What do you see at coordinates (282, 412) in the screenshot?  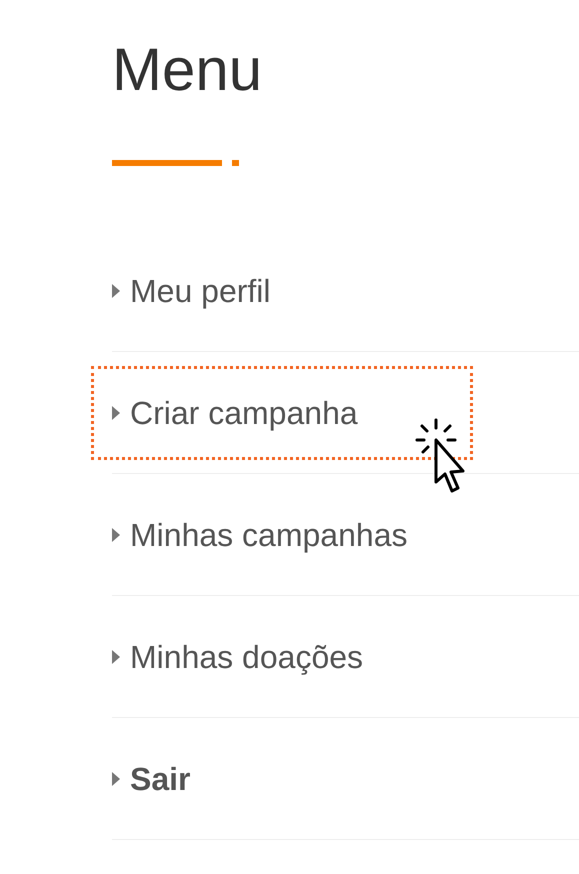 I see `menu-item: Criar campanha` at bounding box center [282, 412].